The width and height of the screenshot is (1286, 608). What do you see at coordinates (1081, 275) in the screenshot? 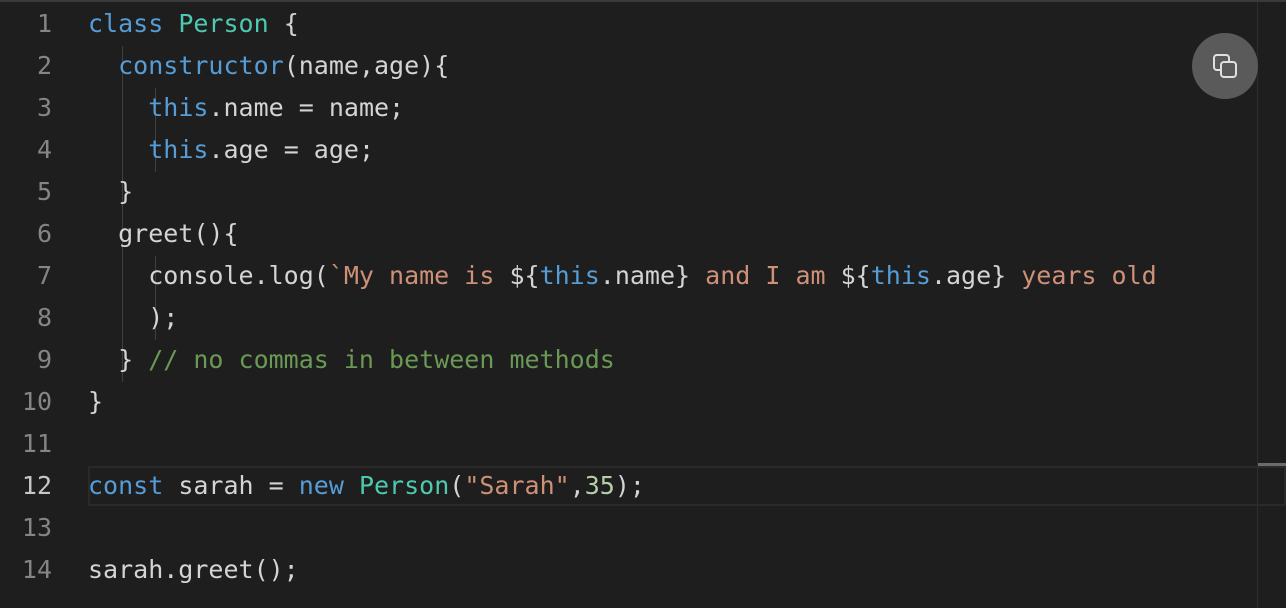
I see `code-token: years old` at bounding box center [1081, 275].